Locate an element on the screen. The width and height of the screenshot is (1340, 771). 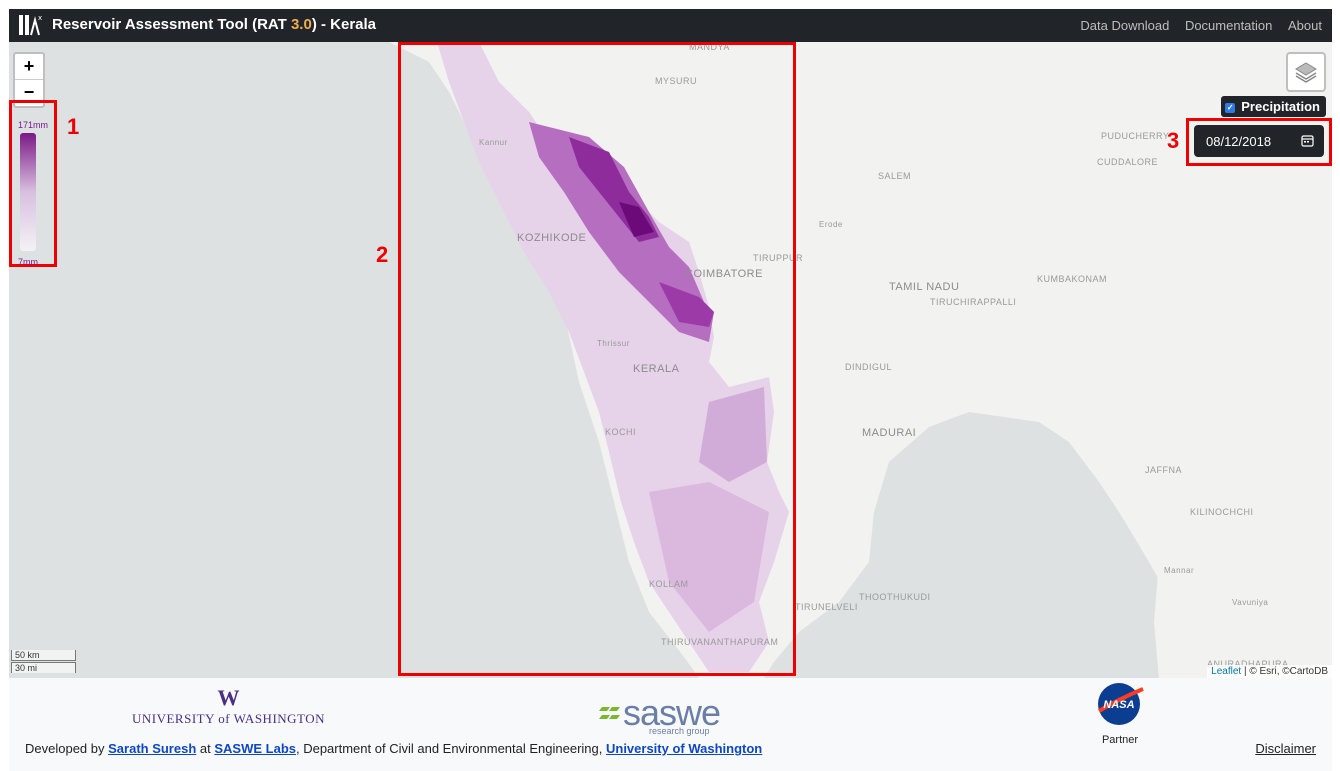
saswe-logo: saswe research group is located at coordinates (660, 714).